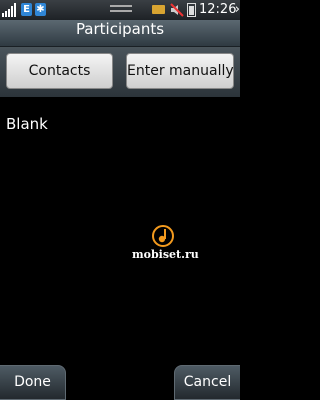 The width and height of the screenshot is (320, 400). What do you see at coordinates (218, 9) in the screenshot?
I see `clock: 12:26` at bounding box center [218, 9].